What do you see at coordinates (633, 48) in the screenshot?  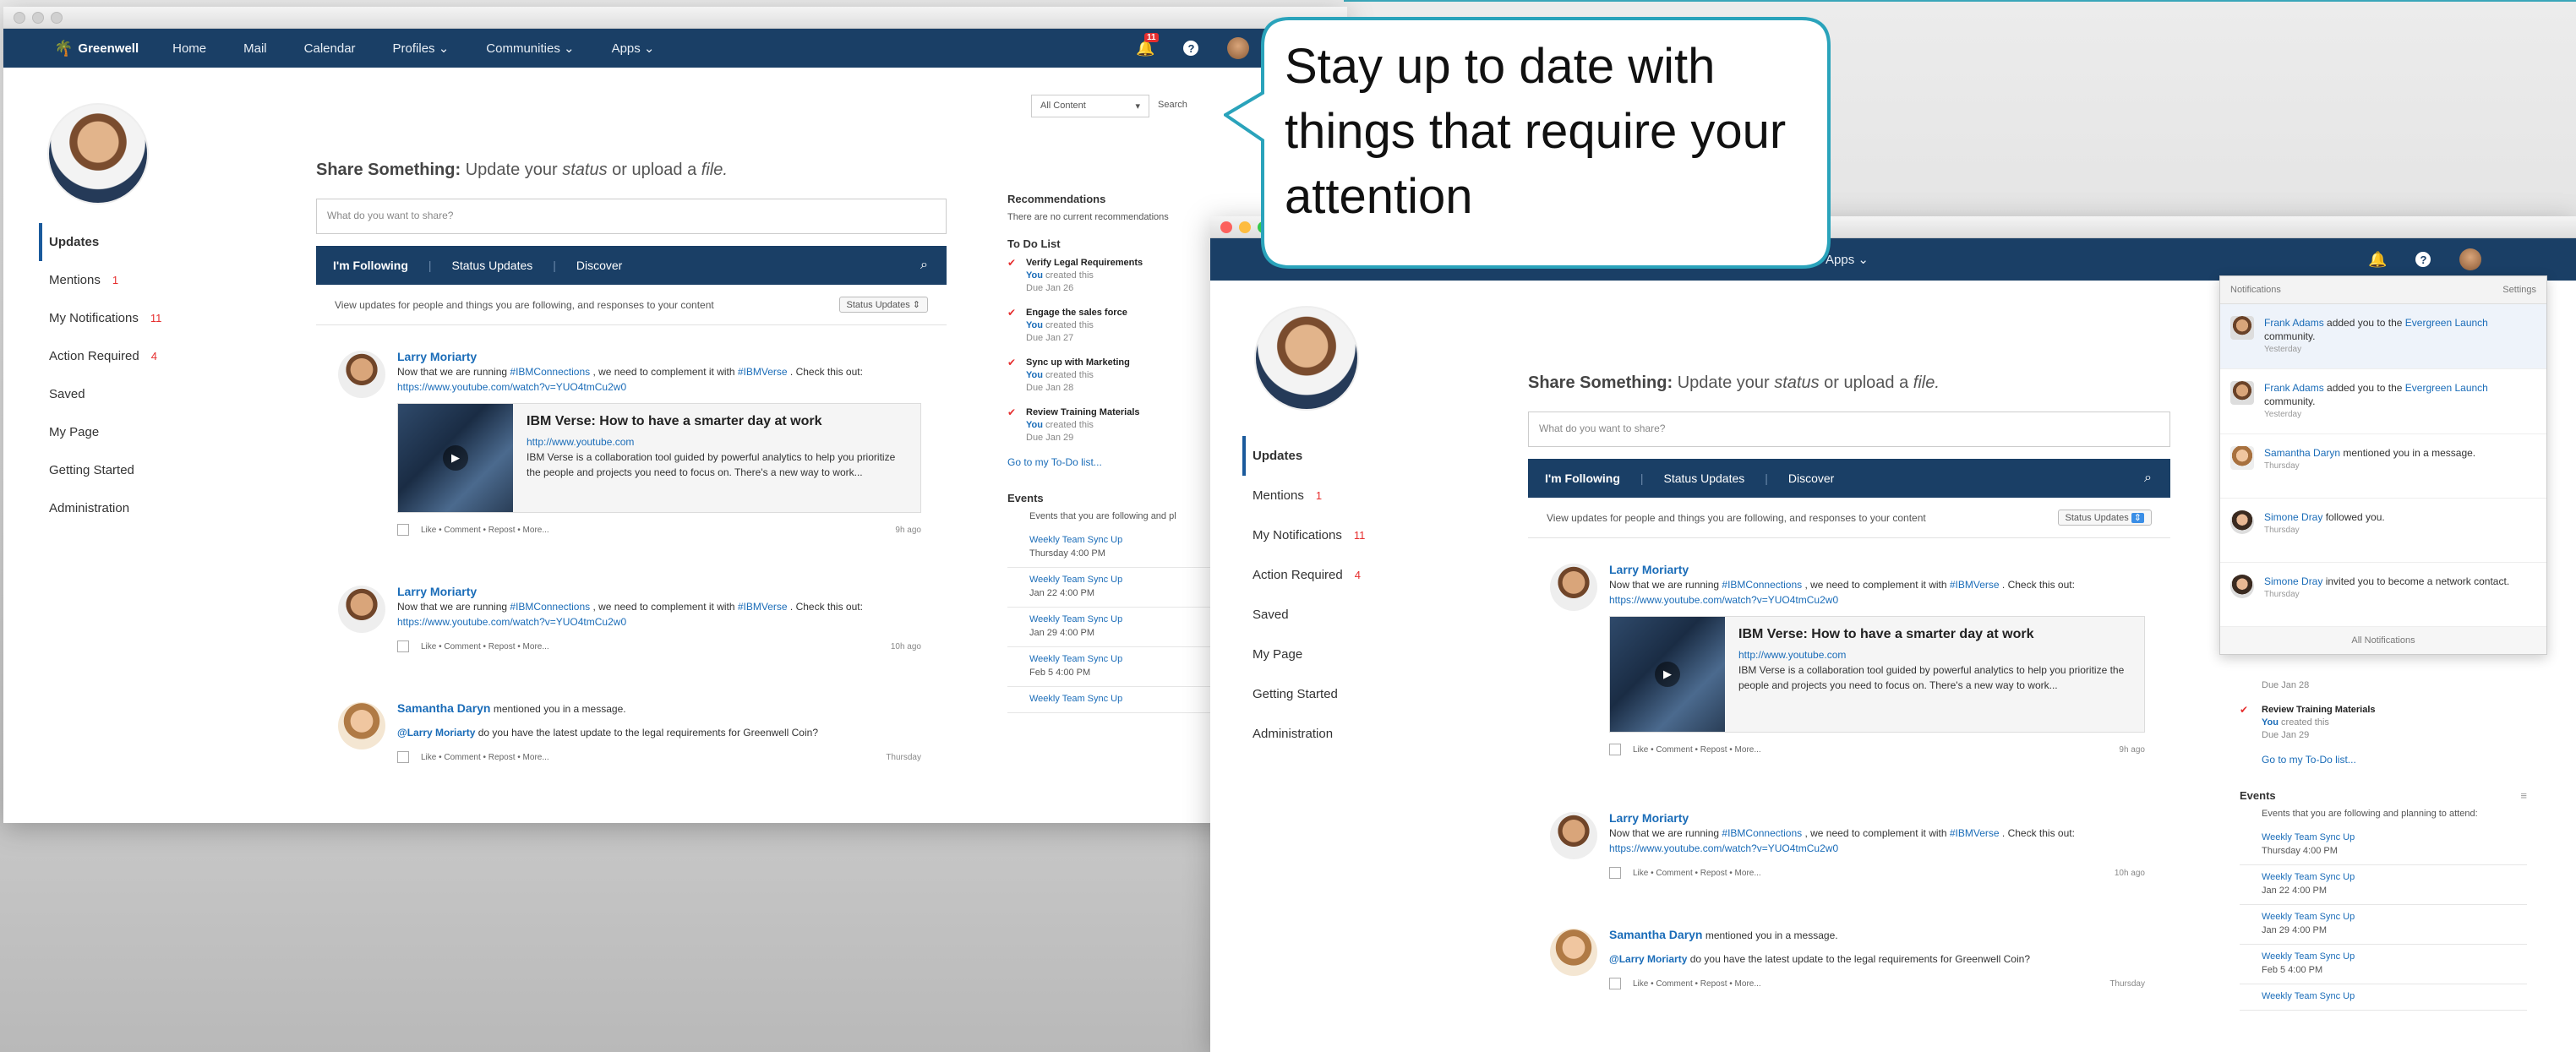 I see `nav-apps: Apps ⌄` at bounding box center [633, 48].